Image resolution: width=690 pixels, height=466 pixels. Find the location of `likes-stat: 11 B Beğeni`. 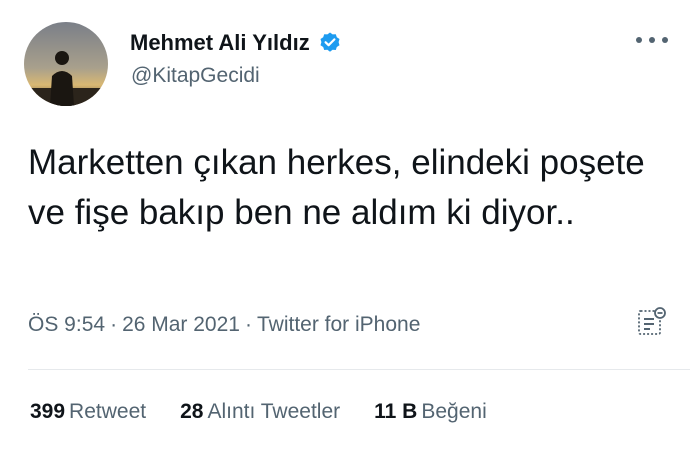

likes-stat: 11 B Beğeni is located at coordinates (430, 412).